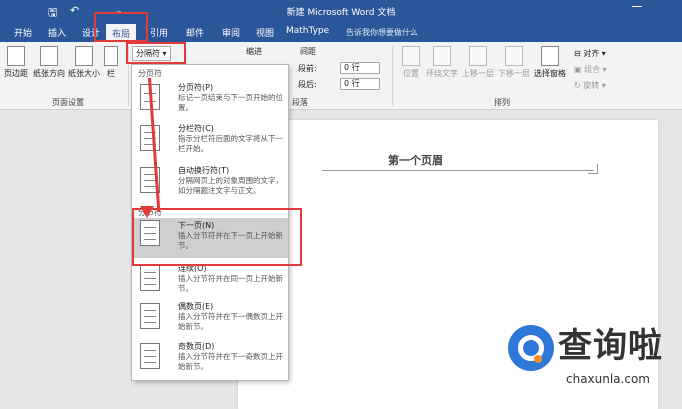  What do you see at coordinates (300, 102) in the screenshot?
I see `paragraph-group-label: 段落` at bounding box center [300, 102].